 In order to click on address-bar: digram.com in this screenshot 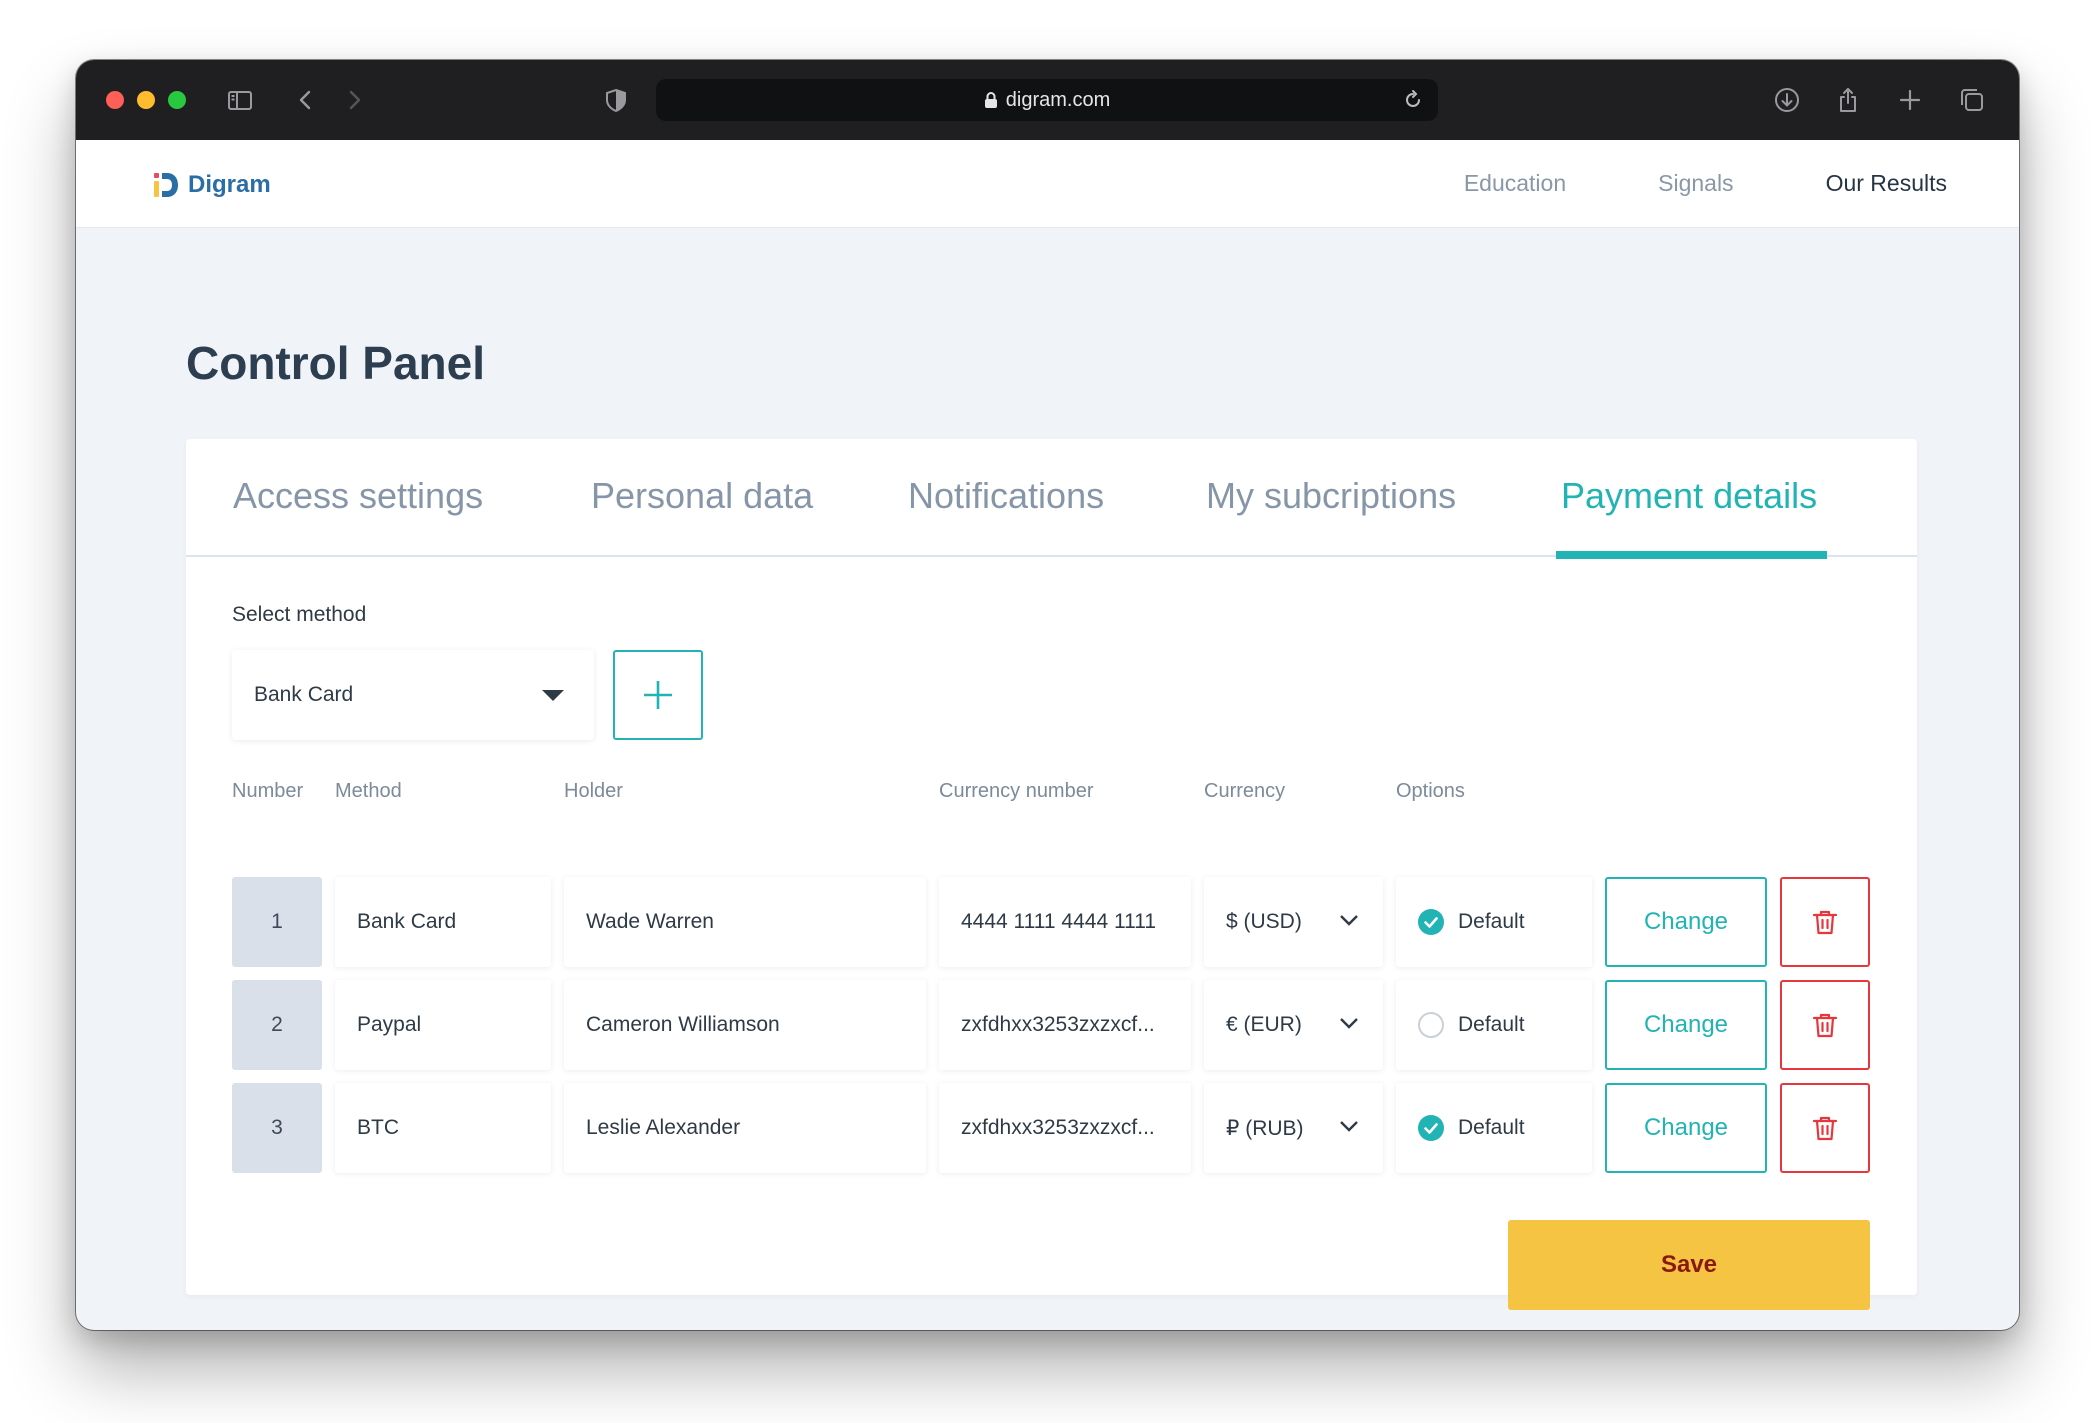, I will do `click(1047, 100)`.